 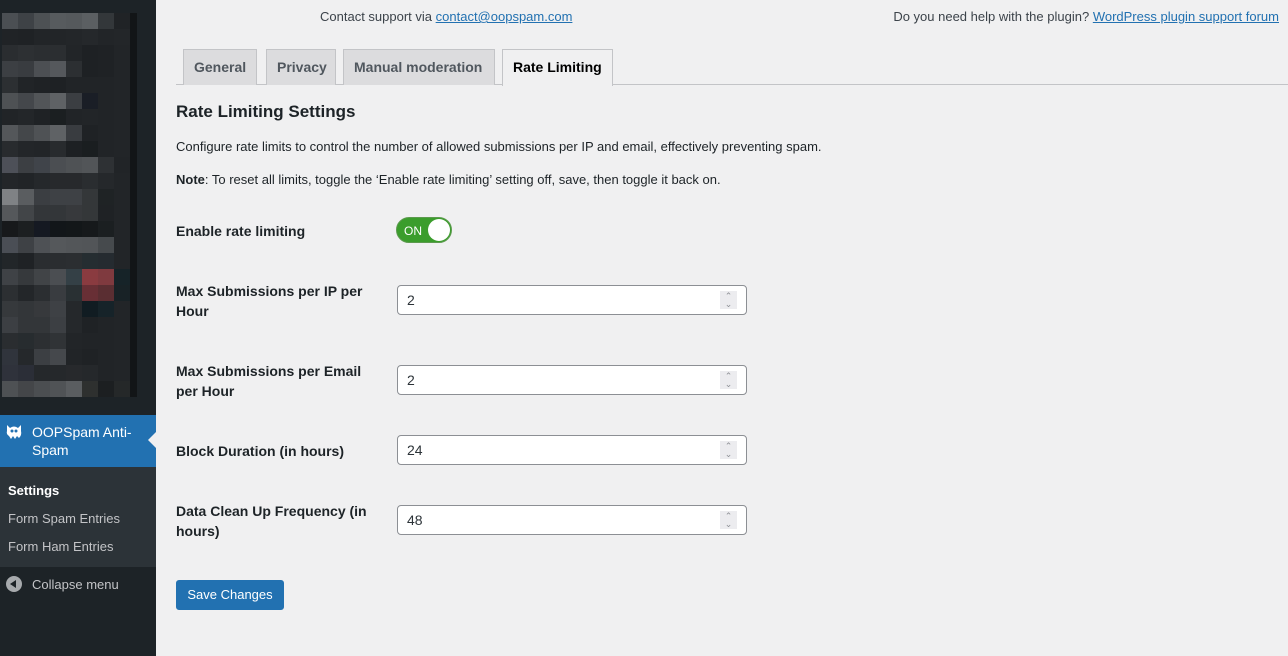 I want to click on sidebar-item-oopspam: OOPSpam Anti-Spam, so click(x=78, y=441).